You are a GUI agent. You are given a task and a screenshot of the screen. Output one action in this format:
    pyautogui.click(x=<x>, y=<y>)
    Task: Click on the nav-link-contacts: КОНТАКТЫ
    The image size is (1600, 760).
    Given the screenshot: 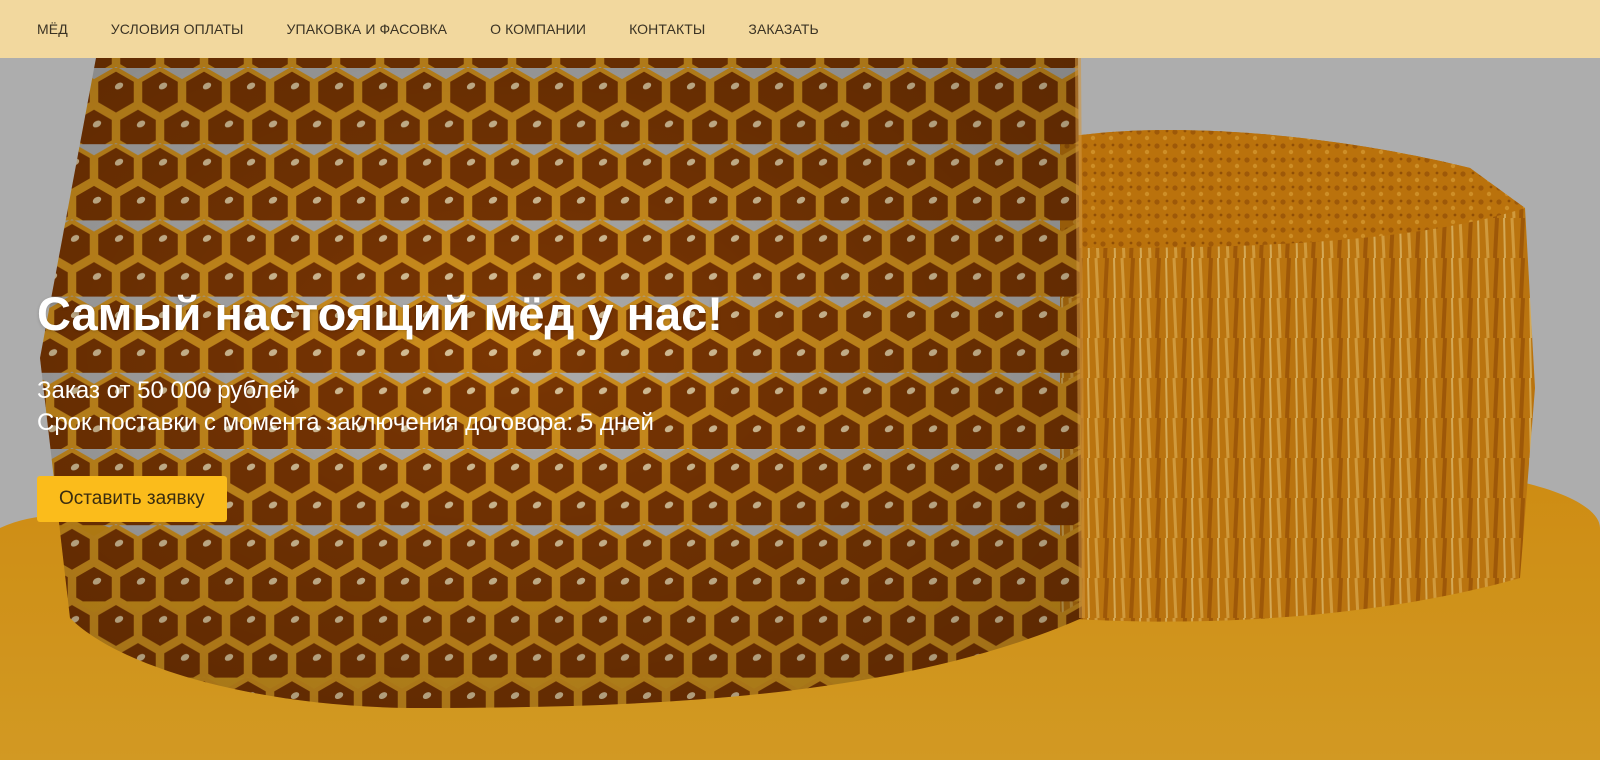 What is the action you would take?
    pyautogui.click(x=667, y=29)
    